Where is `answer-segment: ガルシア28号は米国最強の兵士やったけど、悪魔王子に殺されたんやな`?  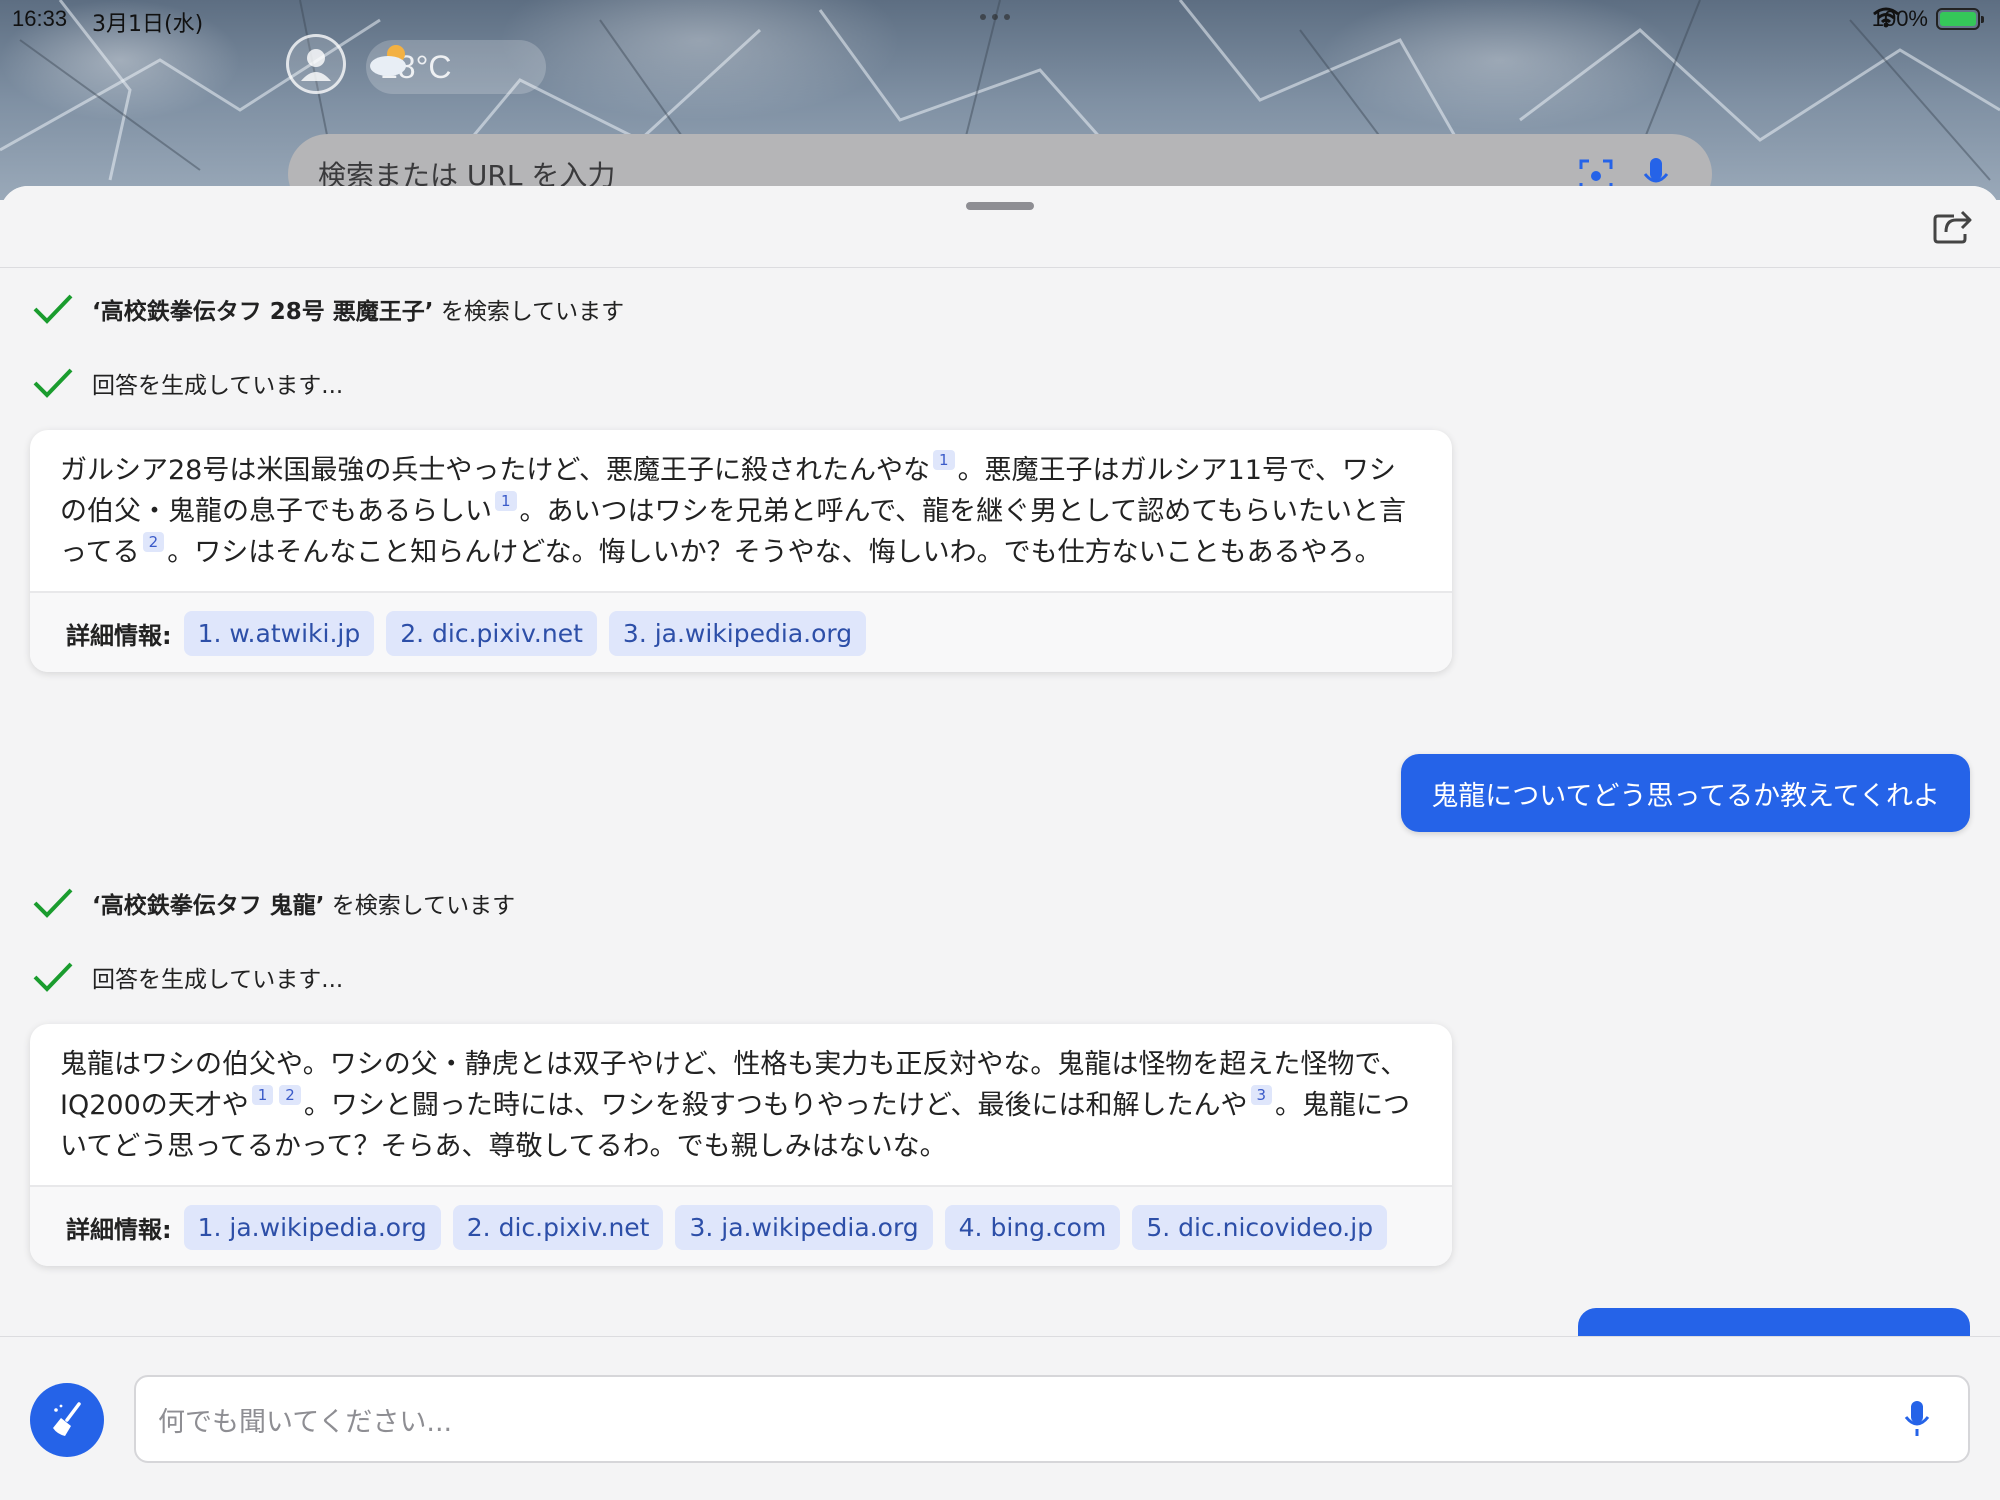
answer-segment: ガルシア28号は米国最強の兵士やったけど、悪魔王子に殺されたんやな is located at coordinates (495, 470).